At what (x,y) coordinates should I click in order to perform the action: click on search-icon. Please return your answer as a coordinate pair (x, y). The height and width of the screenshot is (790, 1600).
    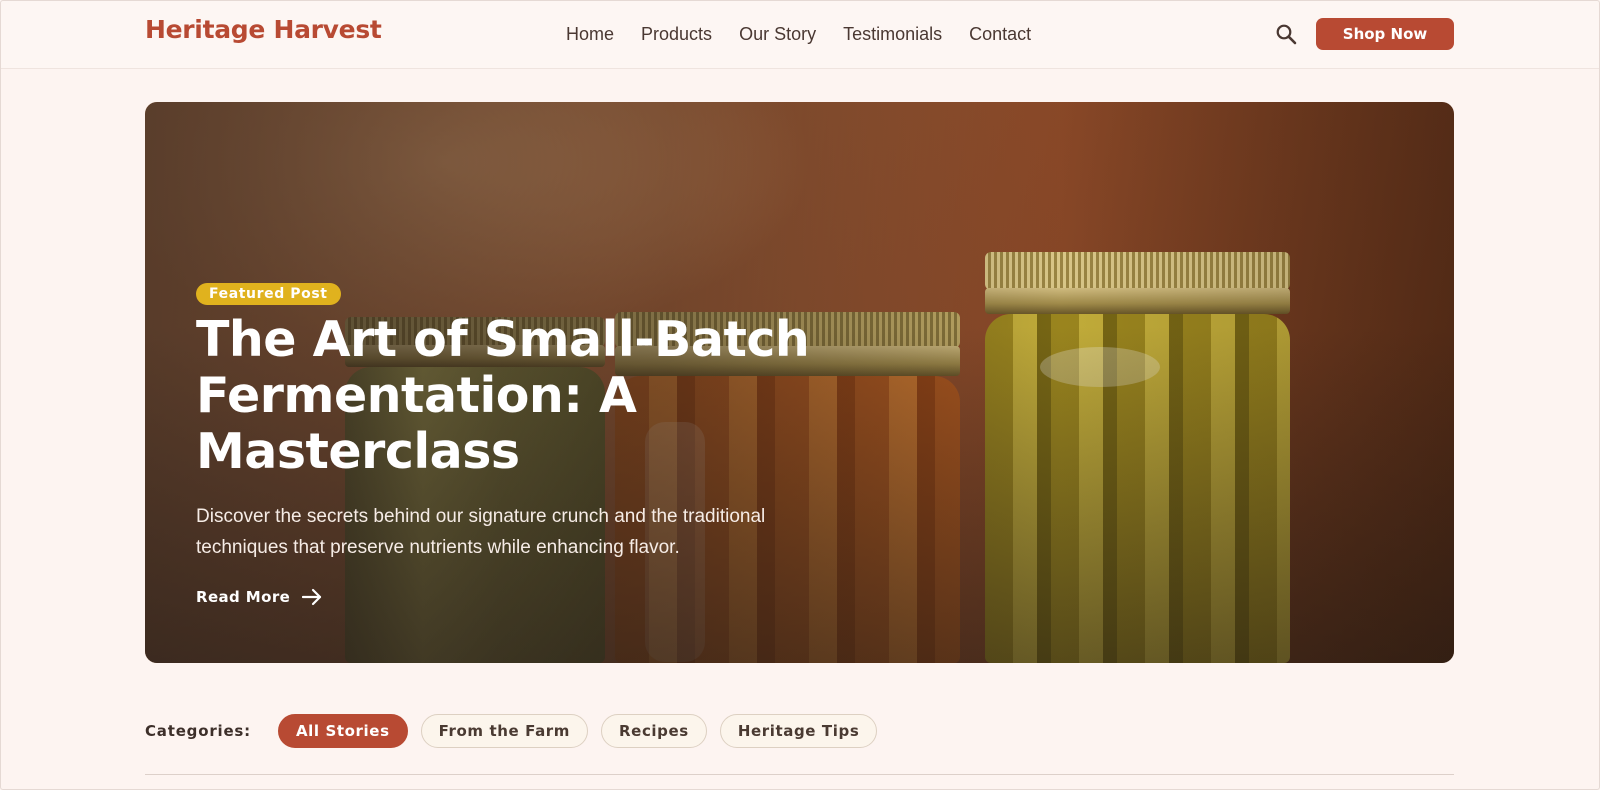
    Looking at the image, I should click on (1286, 34).